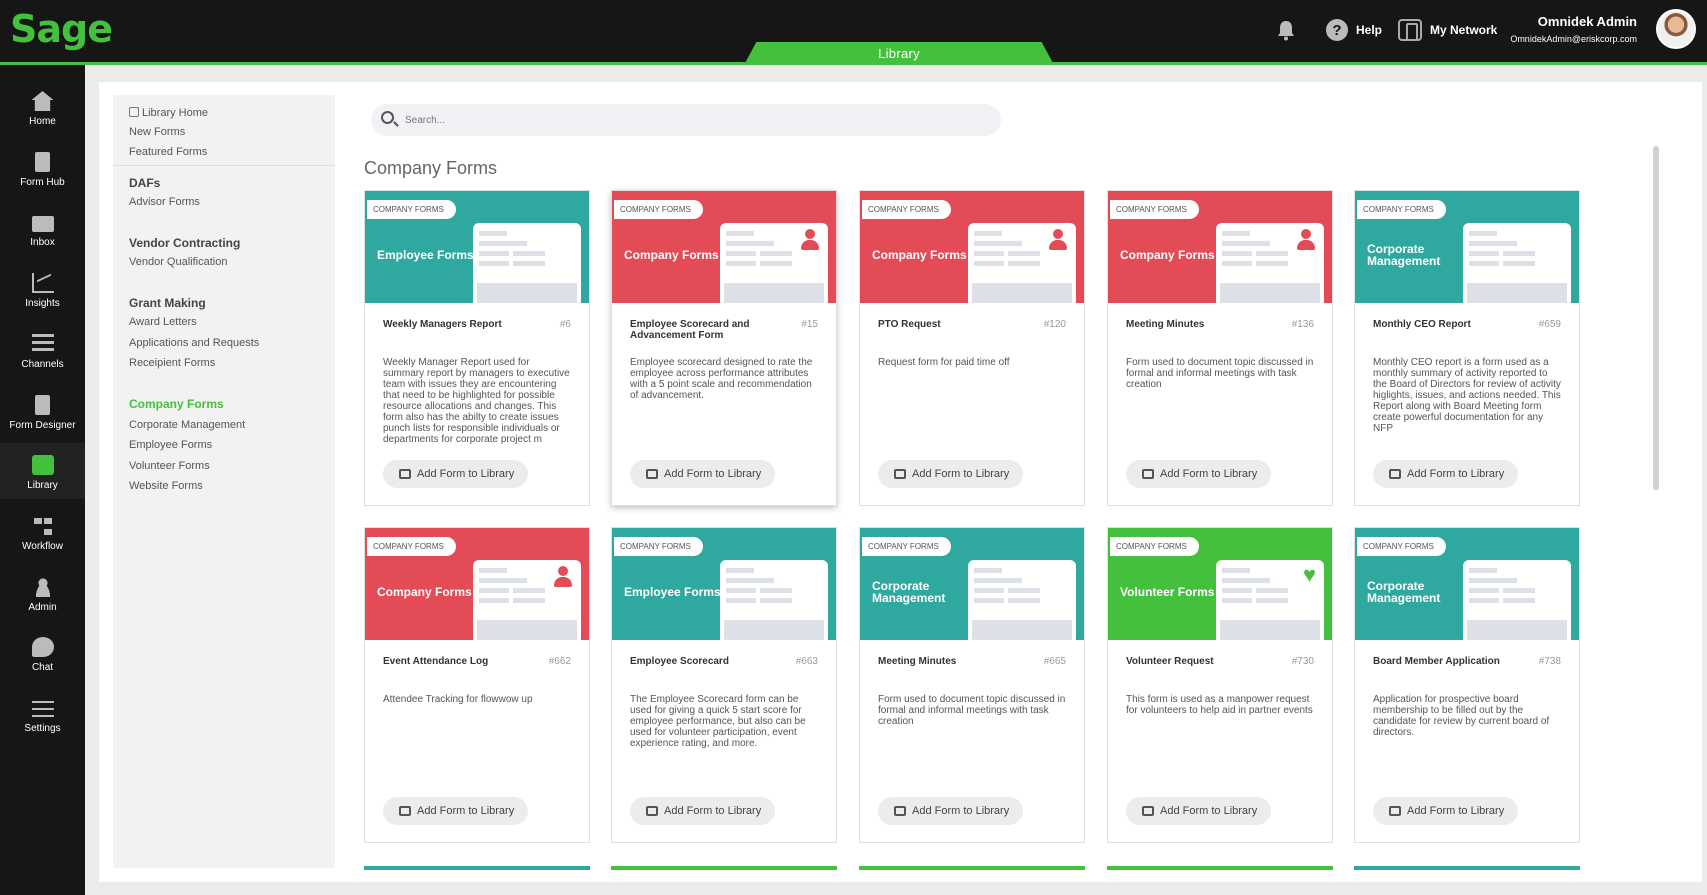  What do you see at coordinates (1410, 30) in the screenshot?
I see `network-icon` at bounding box center [1410, 30].